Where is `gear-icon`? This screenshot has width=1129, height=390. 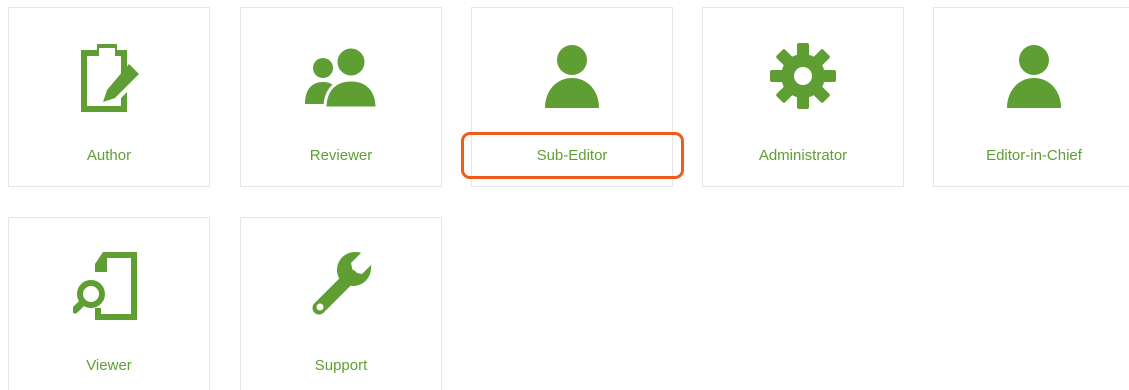 gear-icon is located at coordinates (803, 76).